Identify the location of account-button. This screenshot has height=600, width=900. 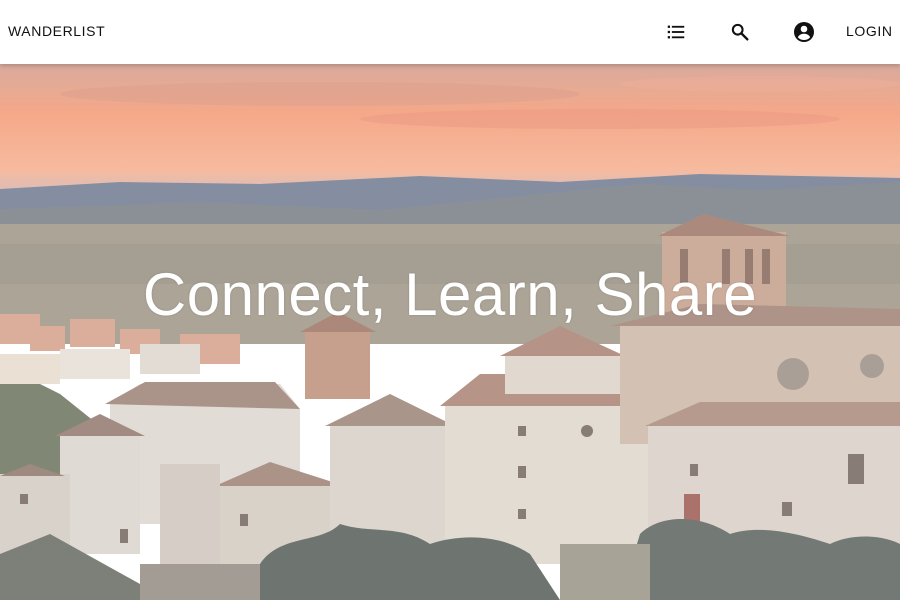
(804, 32).